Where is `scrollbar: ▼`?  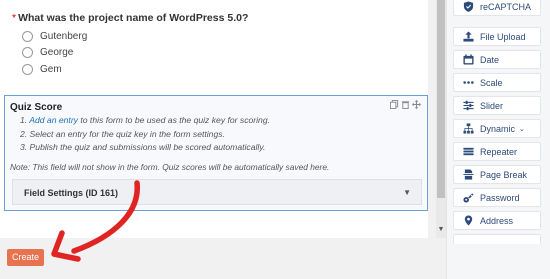 scrollbar: ▼ is located at coordinates (441, 119).